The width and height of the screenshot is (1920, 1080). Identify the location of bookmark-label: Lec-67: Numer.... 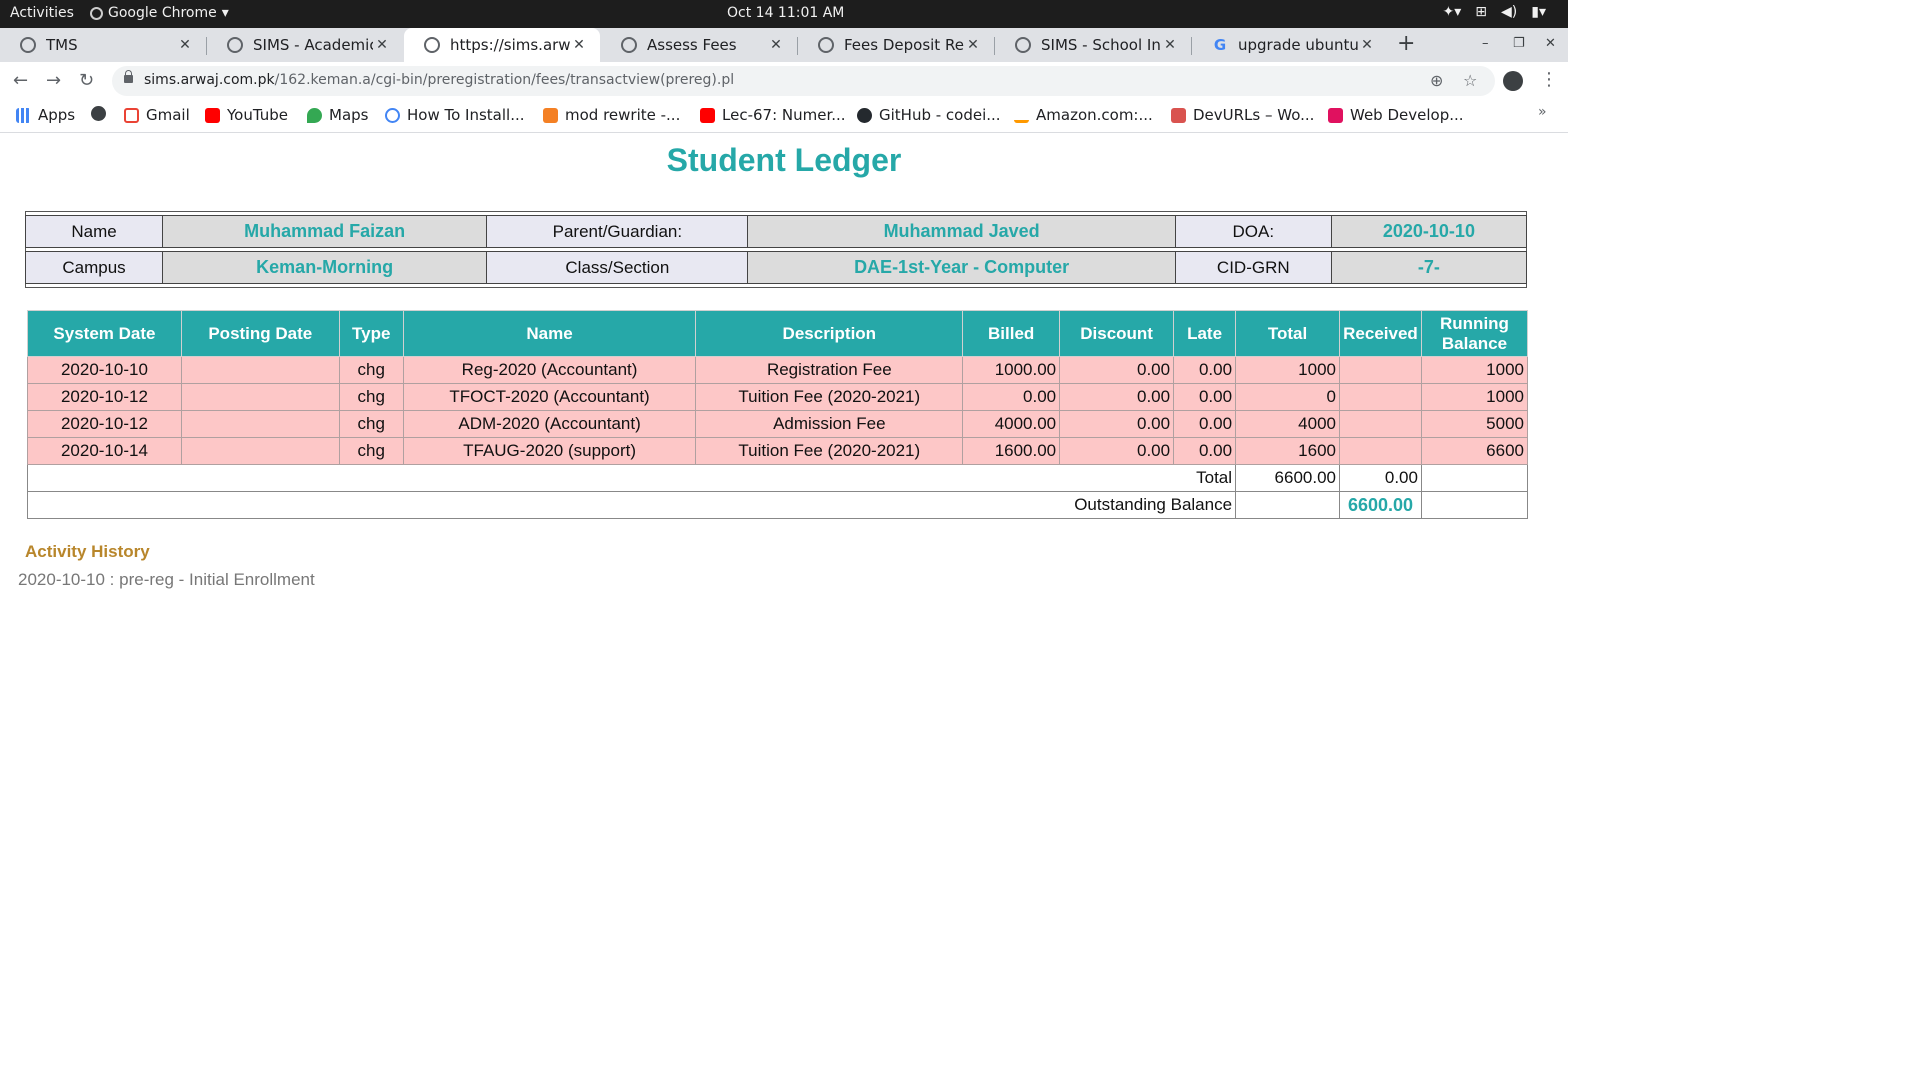
(784, 115).